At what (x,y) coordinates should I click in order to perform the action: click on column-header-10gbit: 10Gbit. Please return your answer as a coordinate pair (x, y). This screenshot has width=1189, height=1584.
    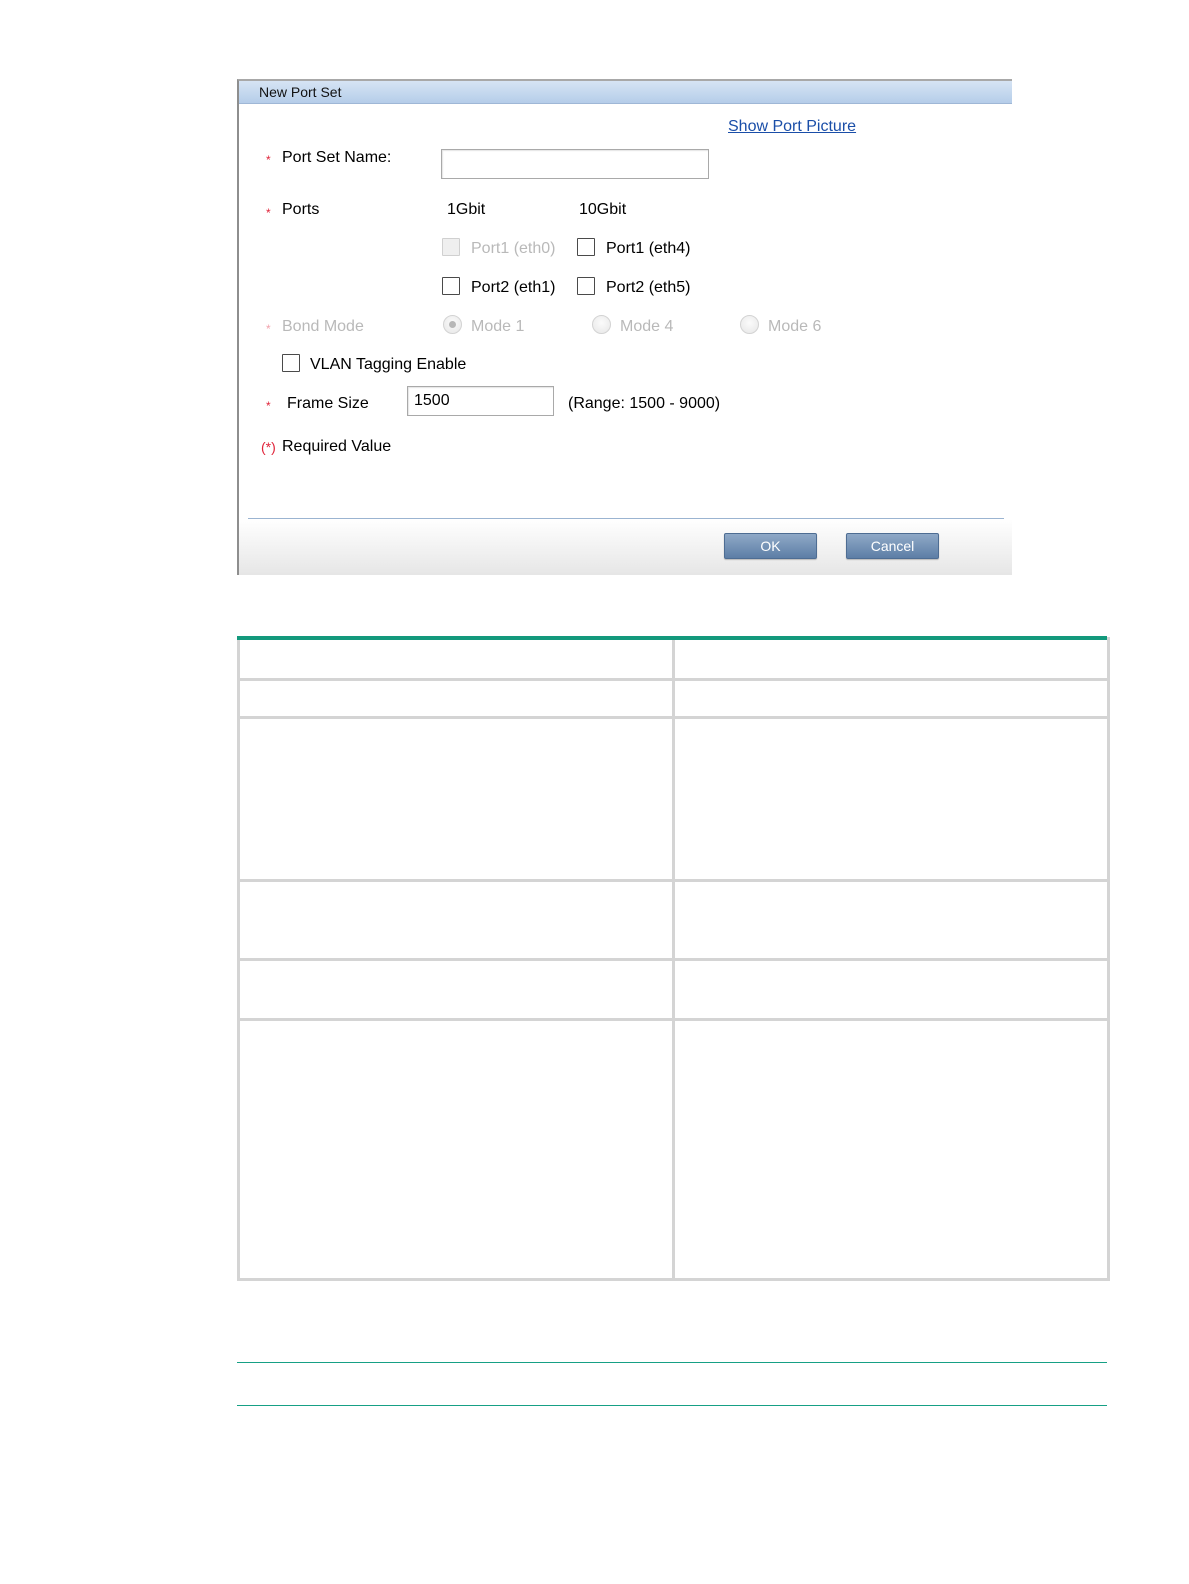
    Looking at the image, I should click on (603, 209).